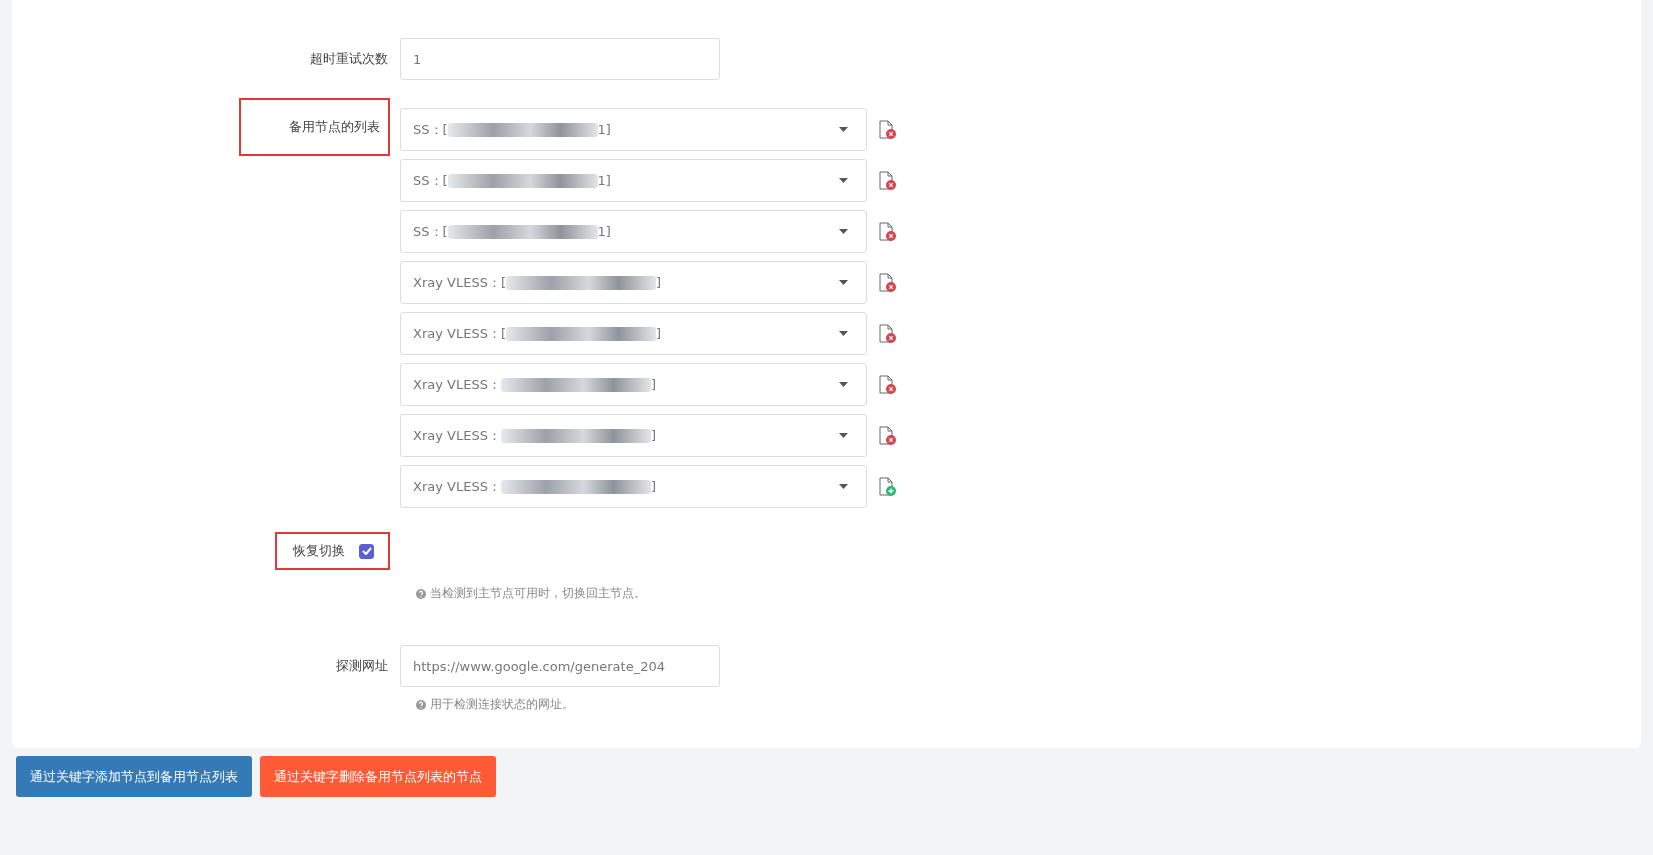 This screenshot has height=855, width=1653. What do you see at coordinates (134, 776) in the screenshot?
I see `action-button: 通过关键字添加节点到备用节点列表` at bounding box center [134, 776].